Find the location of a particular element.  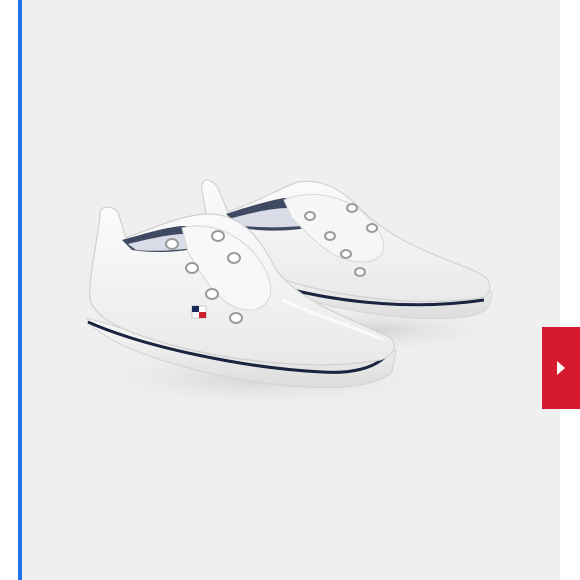

chevron-right-icon is located at coordinates (561, 368).